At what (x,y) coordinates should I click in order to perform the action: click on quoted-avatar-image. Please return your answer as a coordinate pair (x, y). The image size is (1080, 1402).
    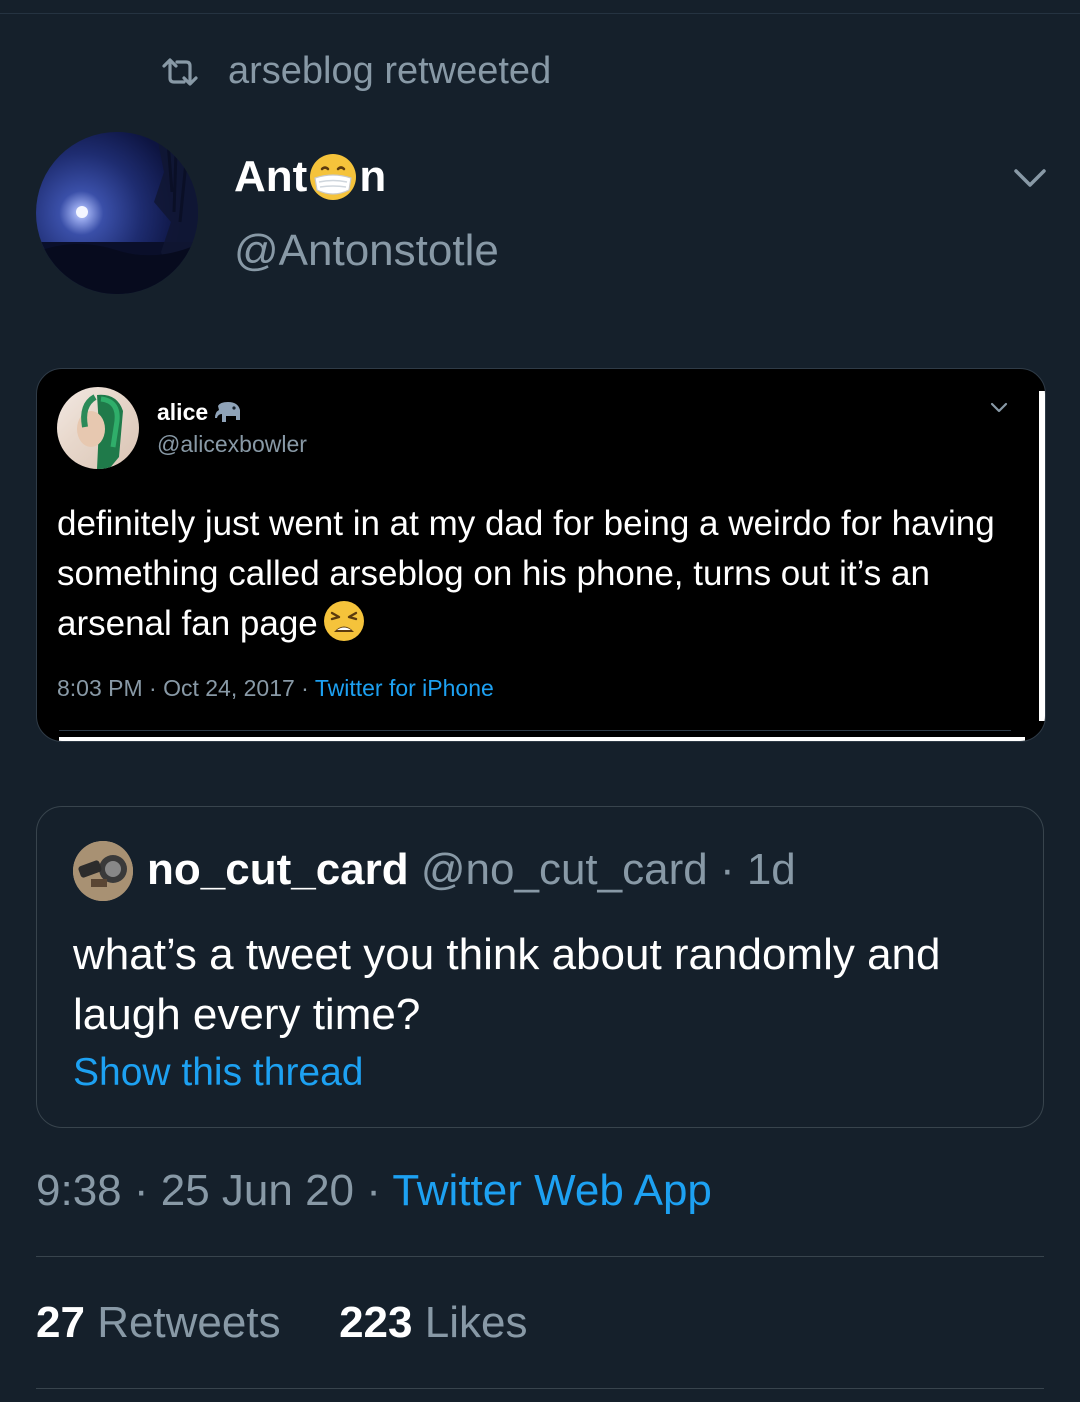
    Looking at the image, I should click on (103, 871).